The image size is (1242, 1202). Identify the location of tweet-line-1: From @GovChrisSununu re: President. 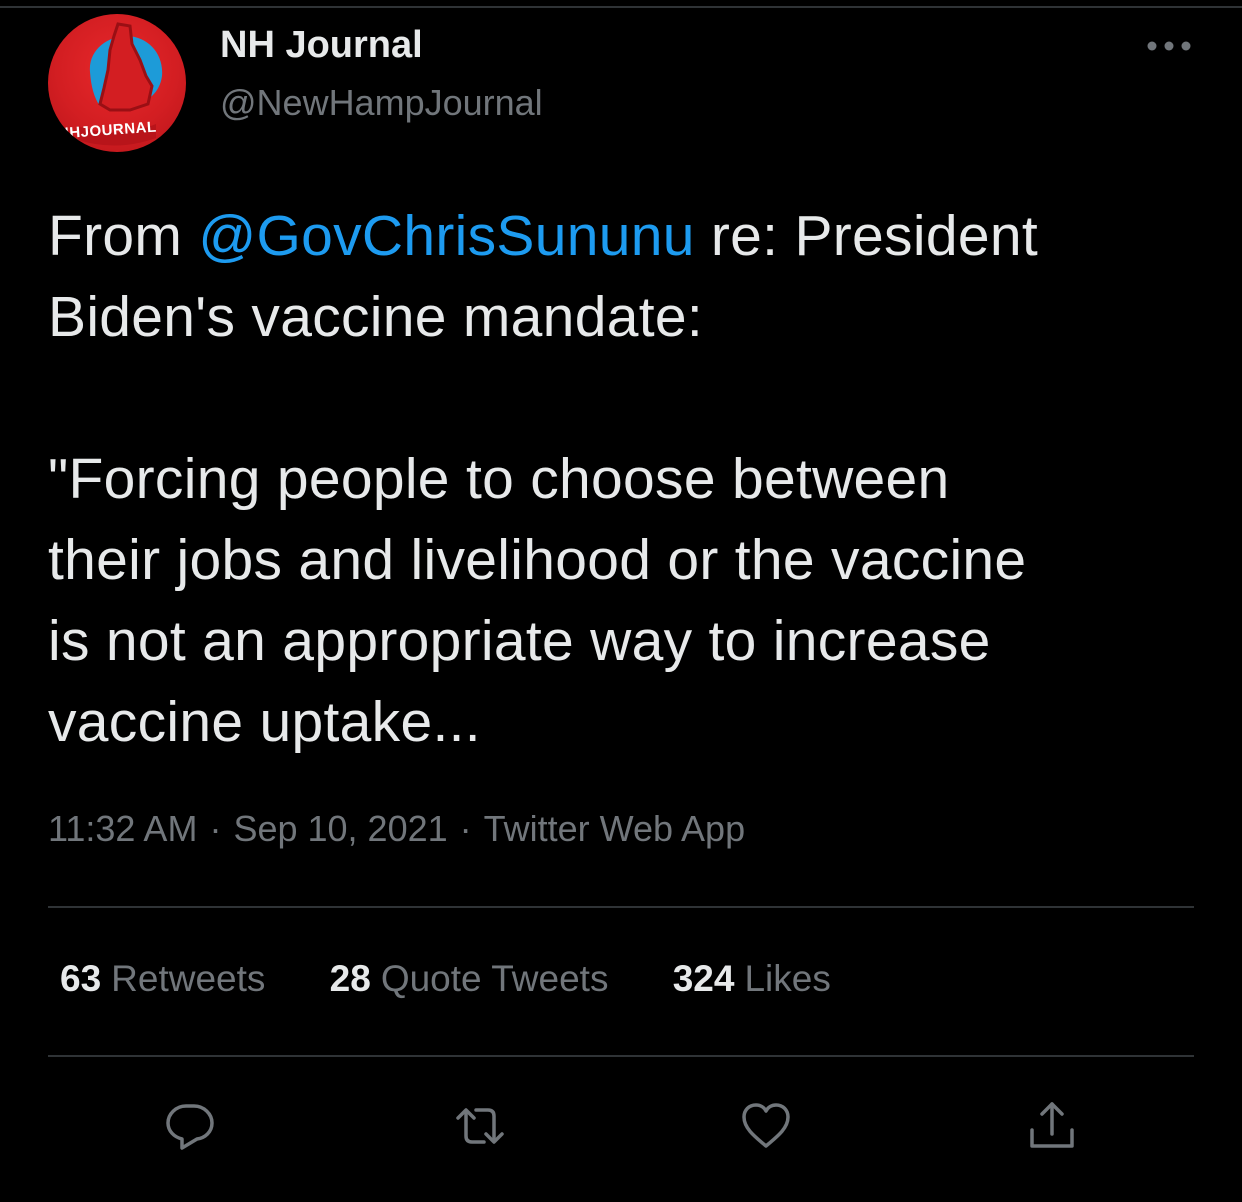
(628, 236).